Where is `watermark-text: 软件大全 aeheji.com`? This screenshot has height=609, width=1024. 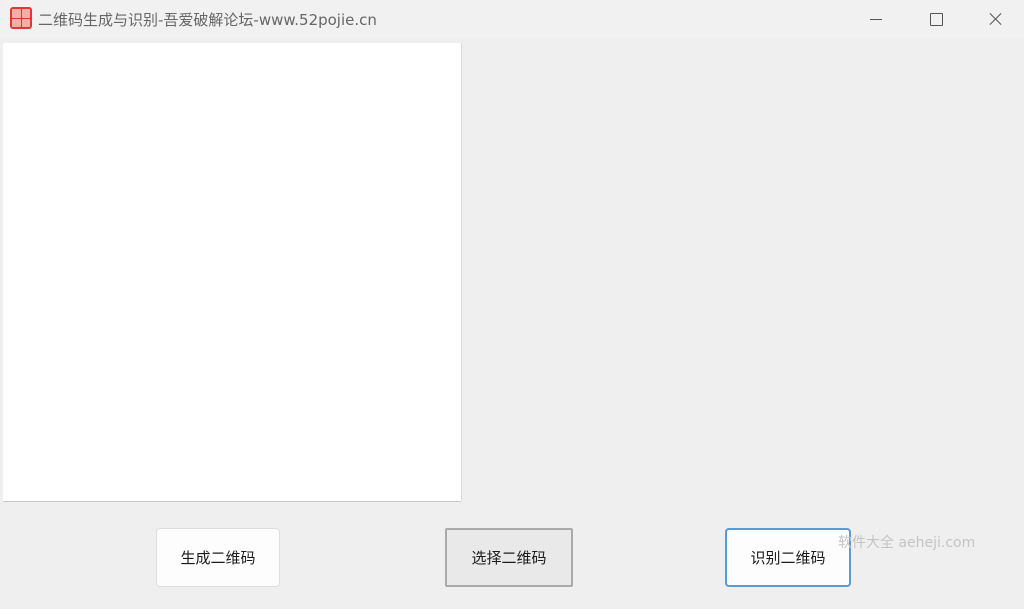 watermark-text: 软件大全 aeheji.com is located at coordinates (907, 543).